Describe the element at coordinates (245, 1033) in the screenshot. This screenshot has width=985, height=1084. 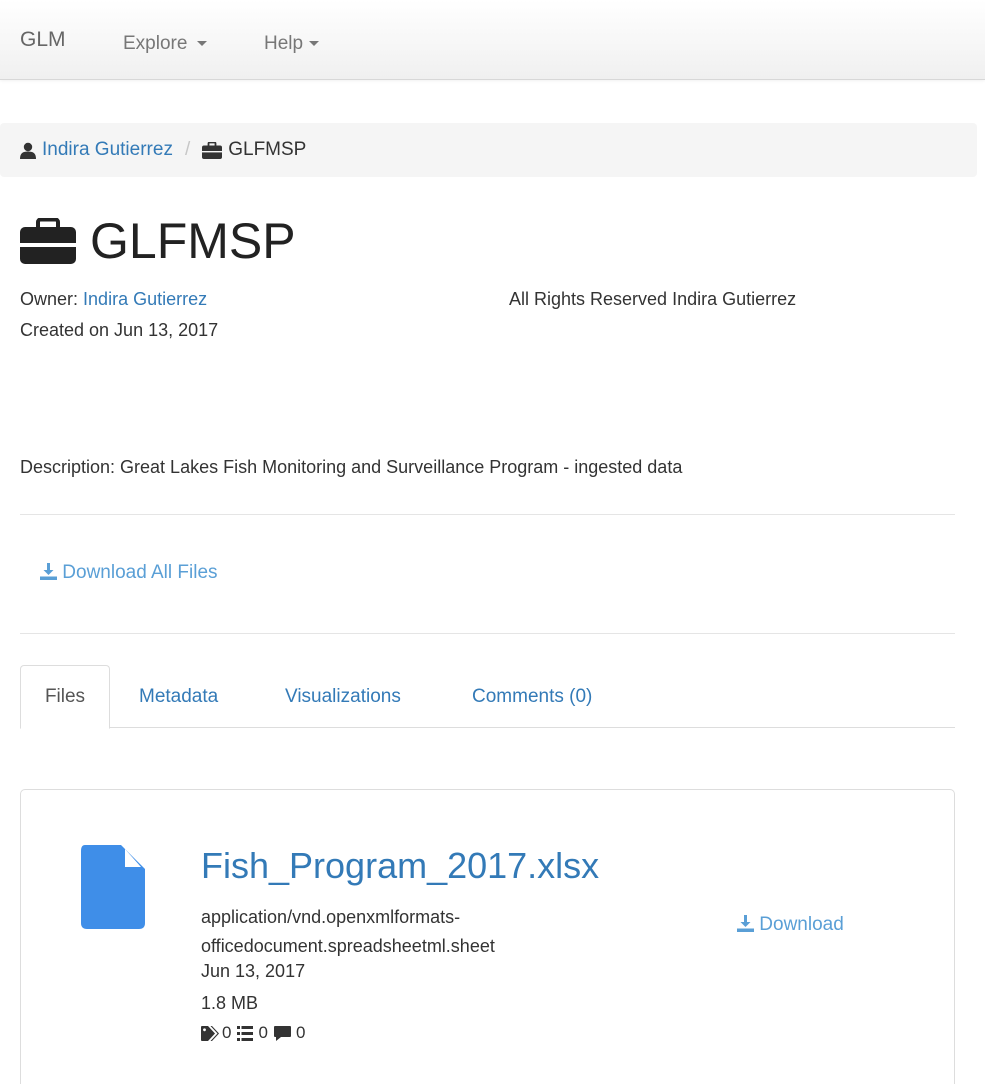
I see `list-icon` at that location.